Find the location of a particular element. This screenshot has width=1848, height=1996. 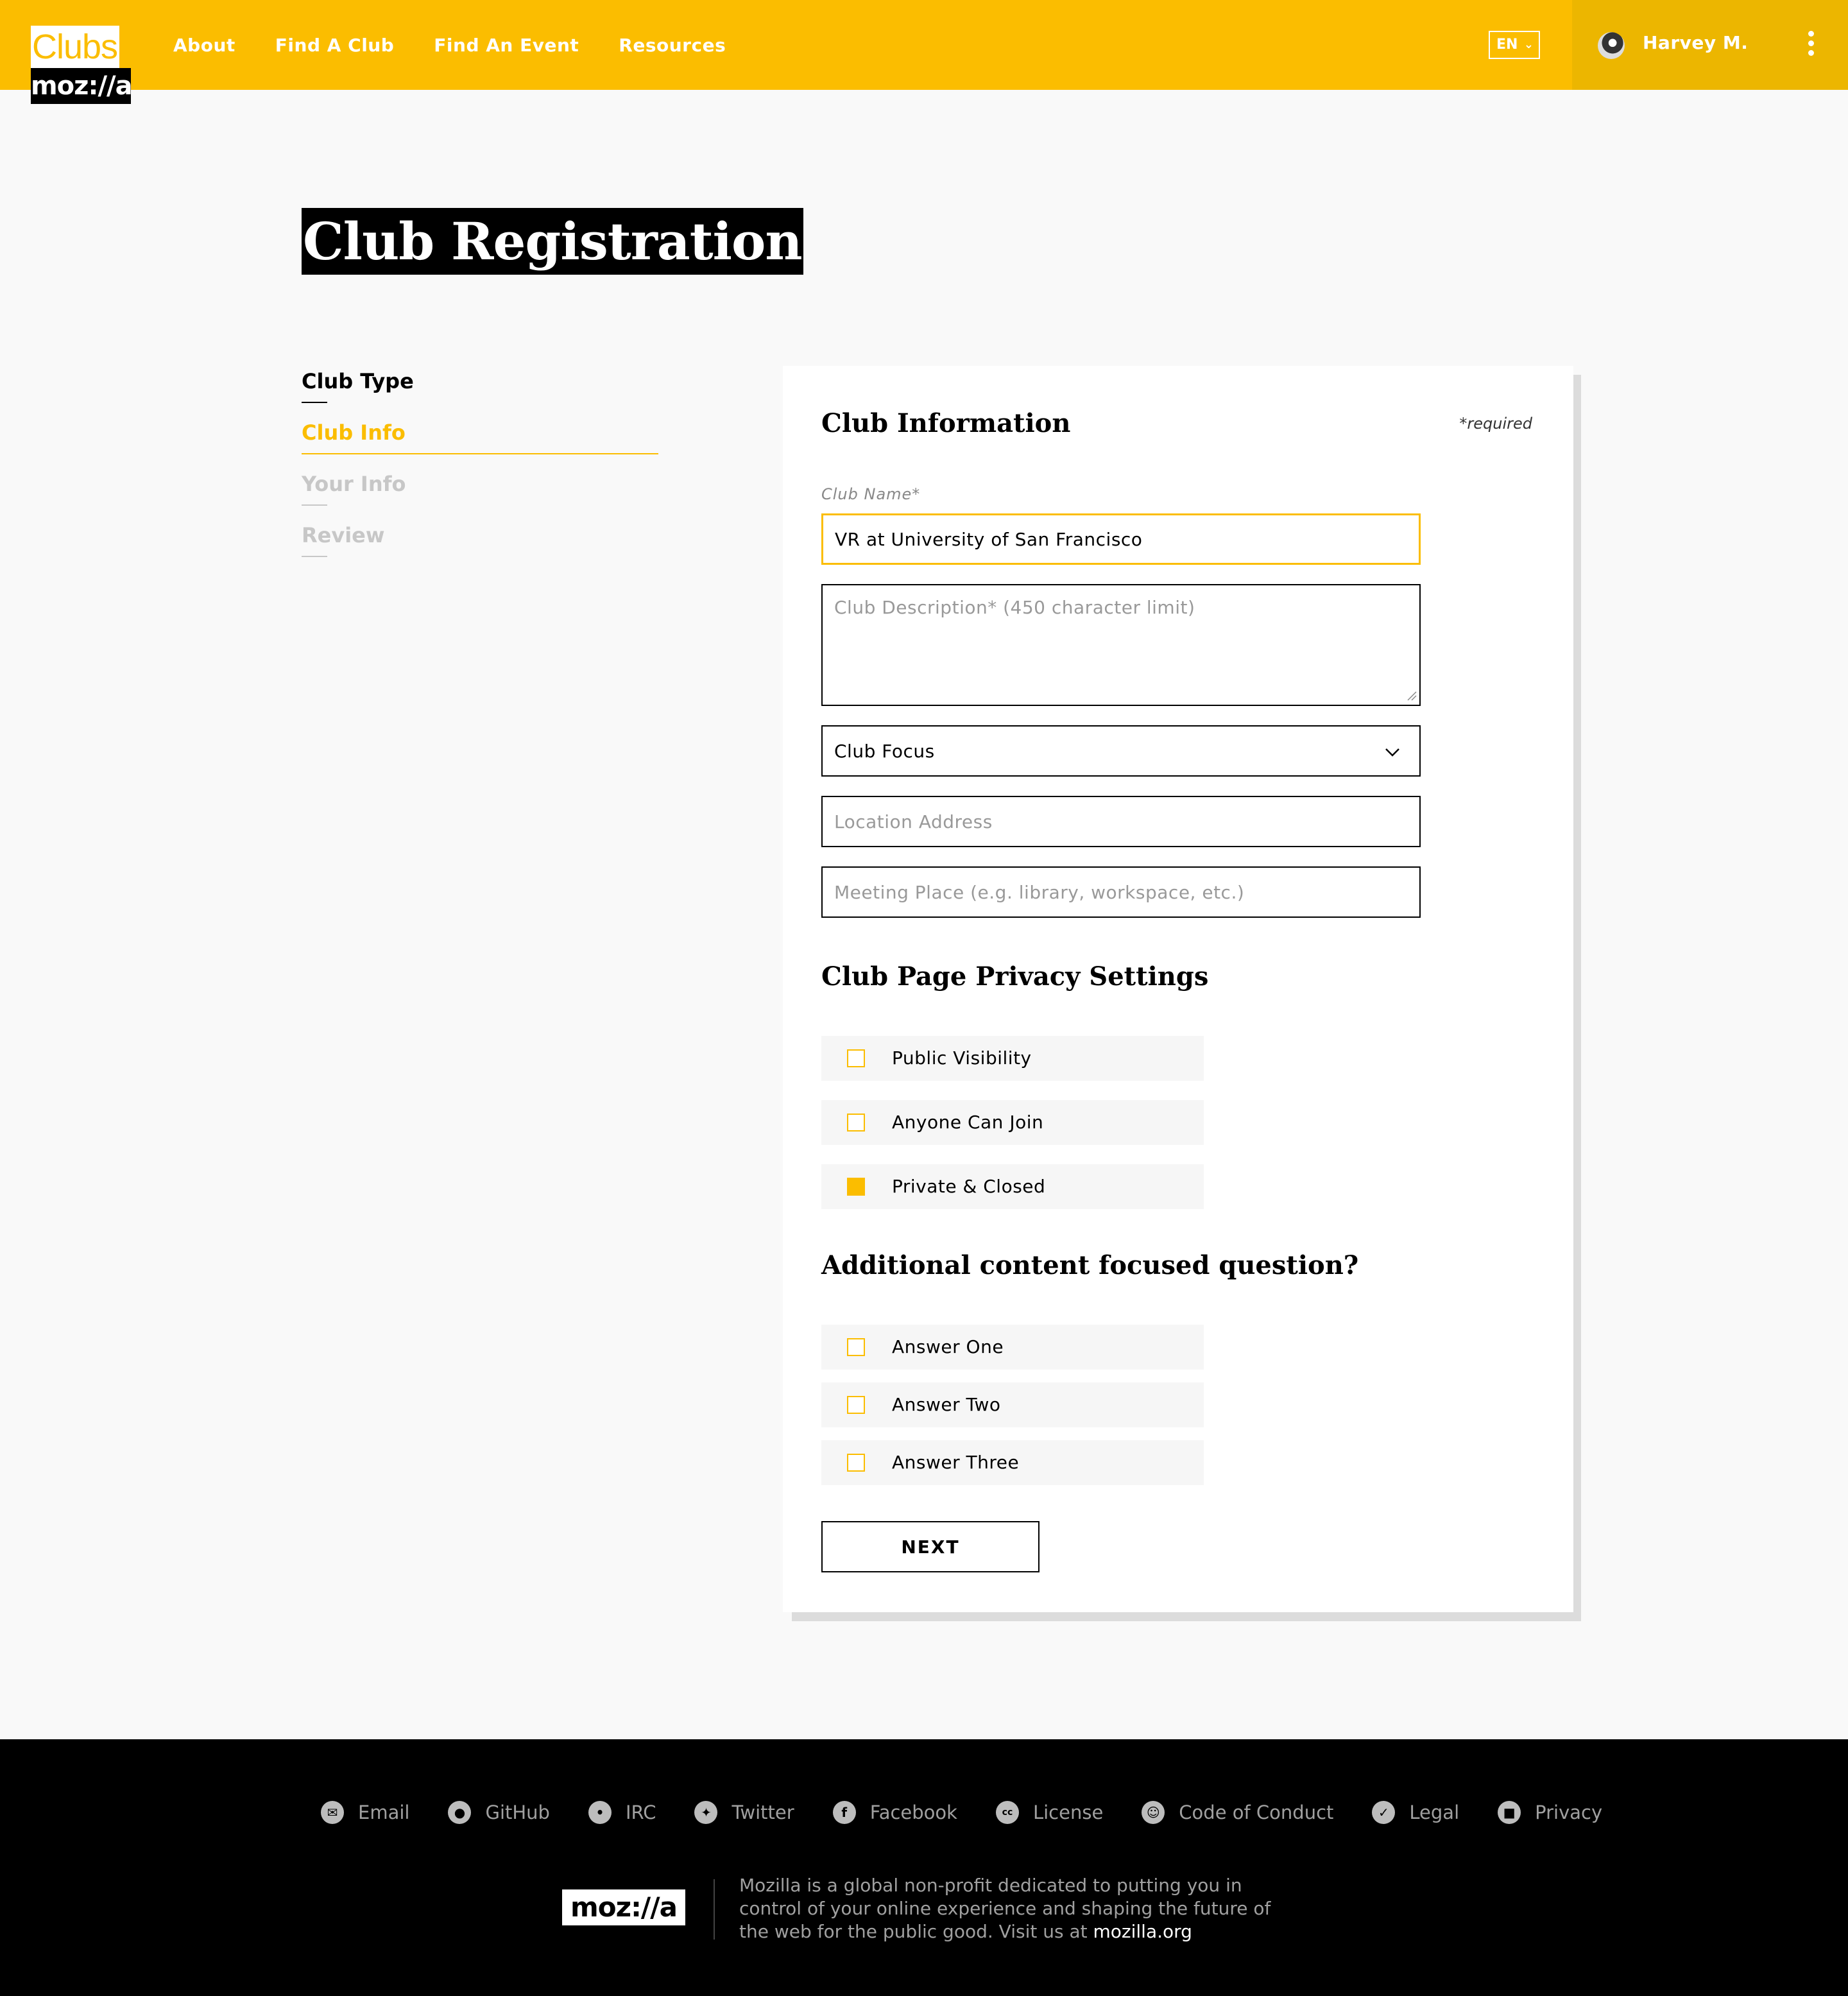

twitter-icon: ✦ is located at coordinates (706, 1812).